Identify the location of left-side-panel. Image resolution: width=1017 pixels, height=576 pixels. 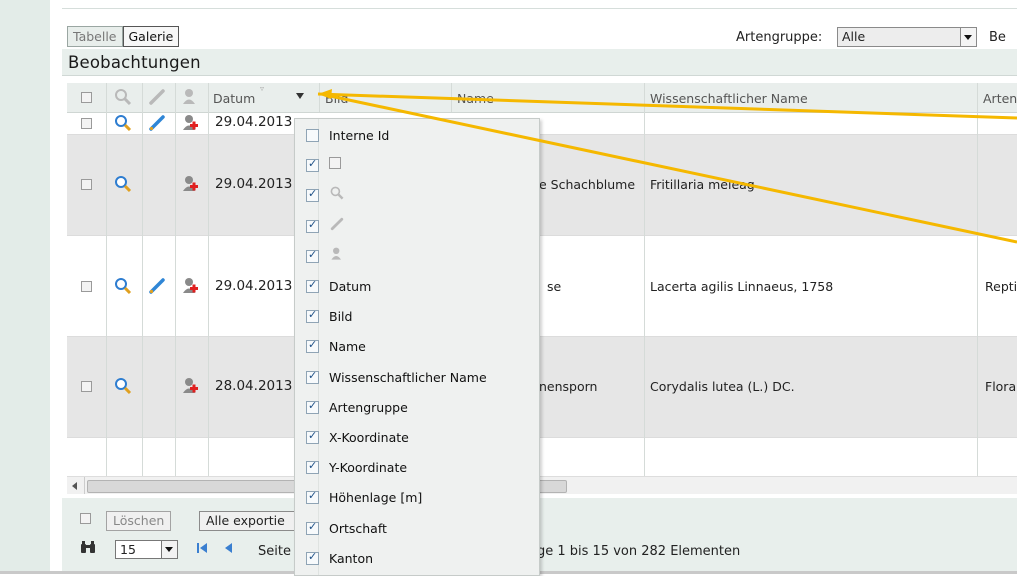
(25, 287).